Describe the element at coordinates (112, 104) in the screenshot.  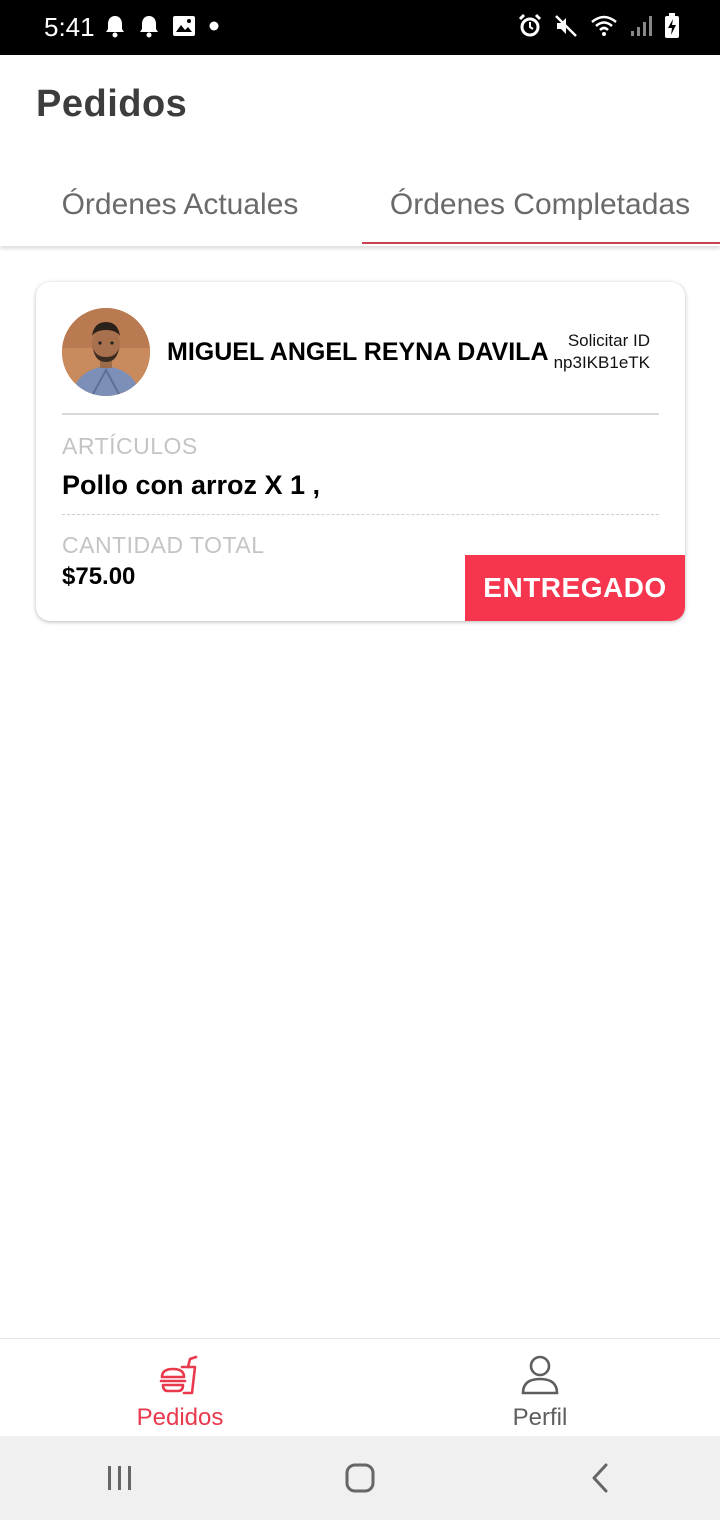
I see `page-title: Pedidos` at that location.